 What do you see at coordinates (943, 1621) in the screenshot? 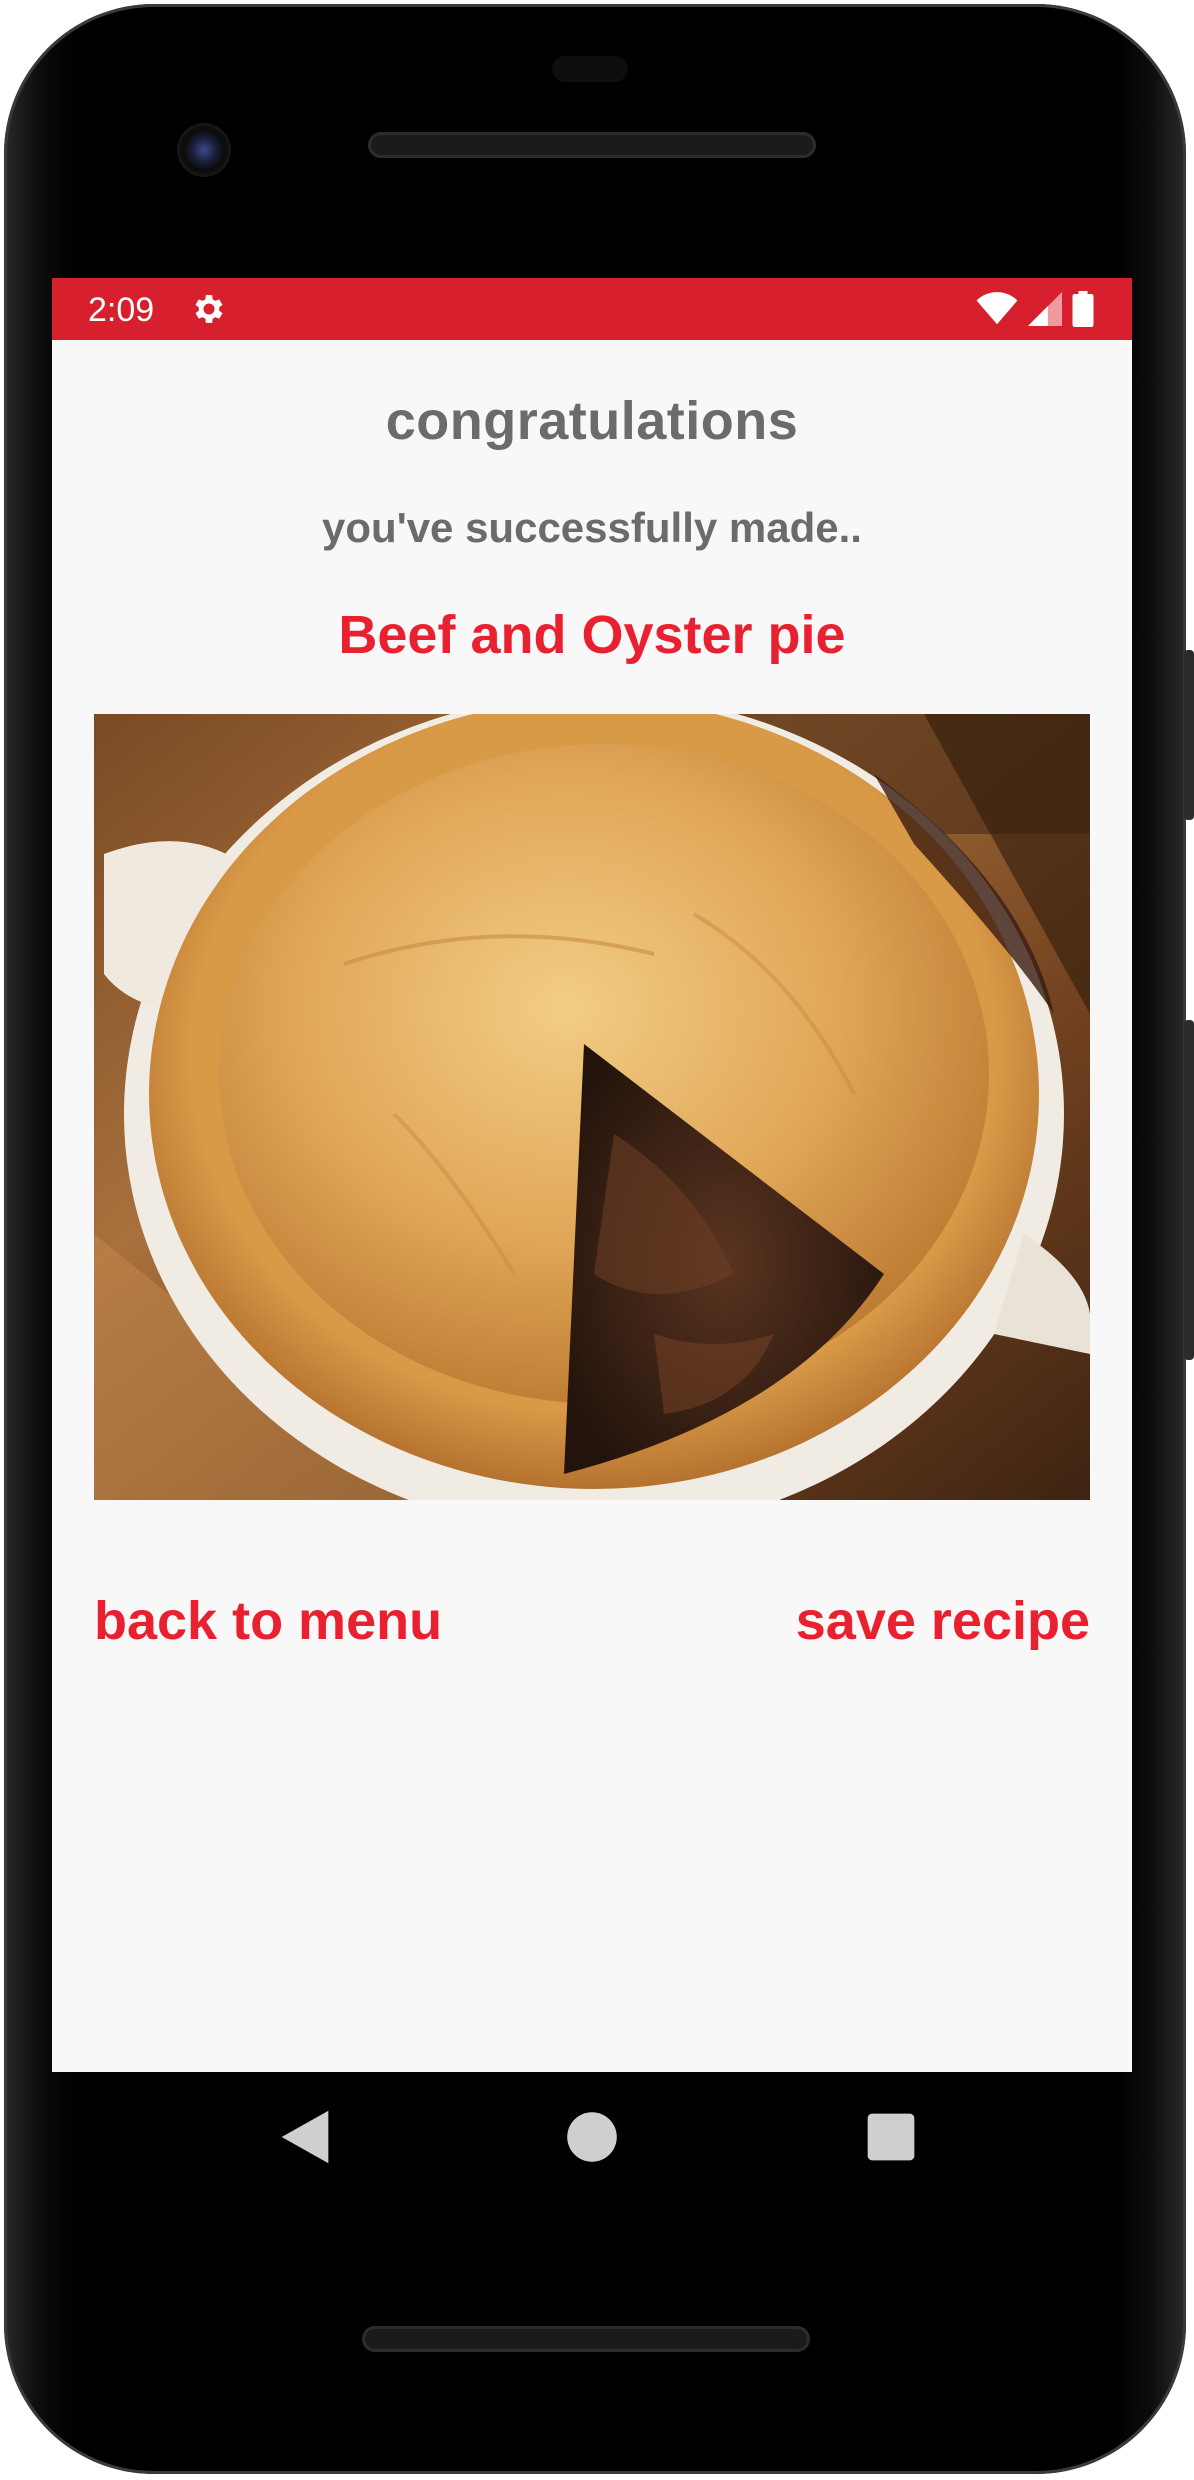
I see `save-recipe-button: save recipe` at bounding box center [943, 1621].